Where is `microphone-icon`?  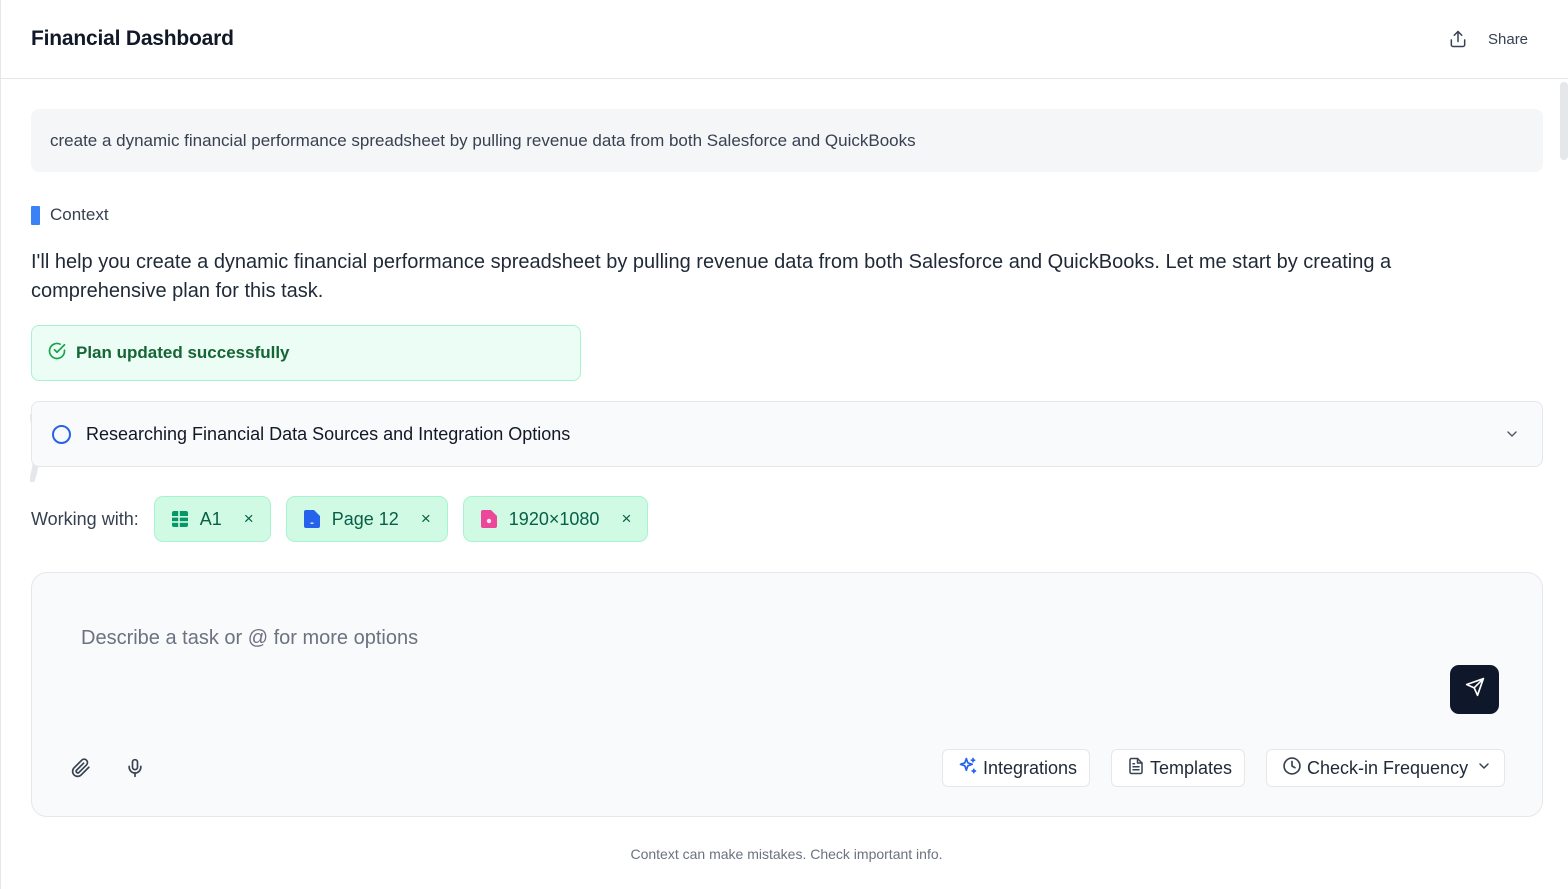
microphone-icon is located at coordinates (135, 768).